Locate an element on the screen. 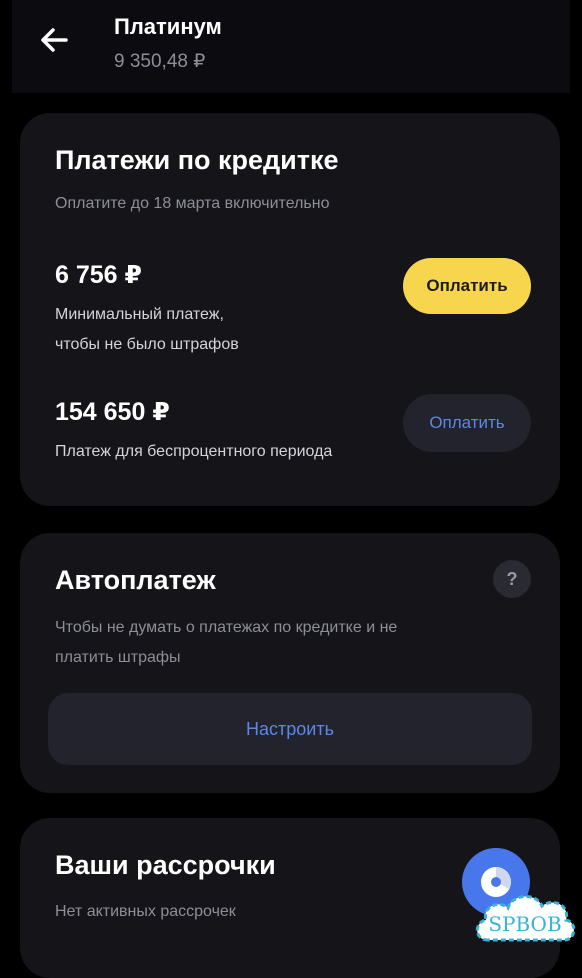  help-button: ? is located at coordinates (512, 579).